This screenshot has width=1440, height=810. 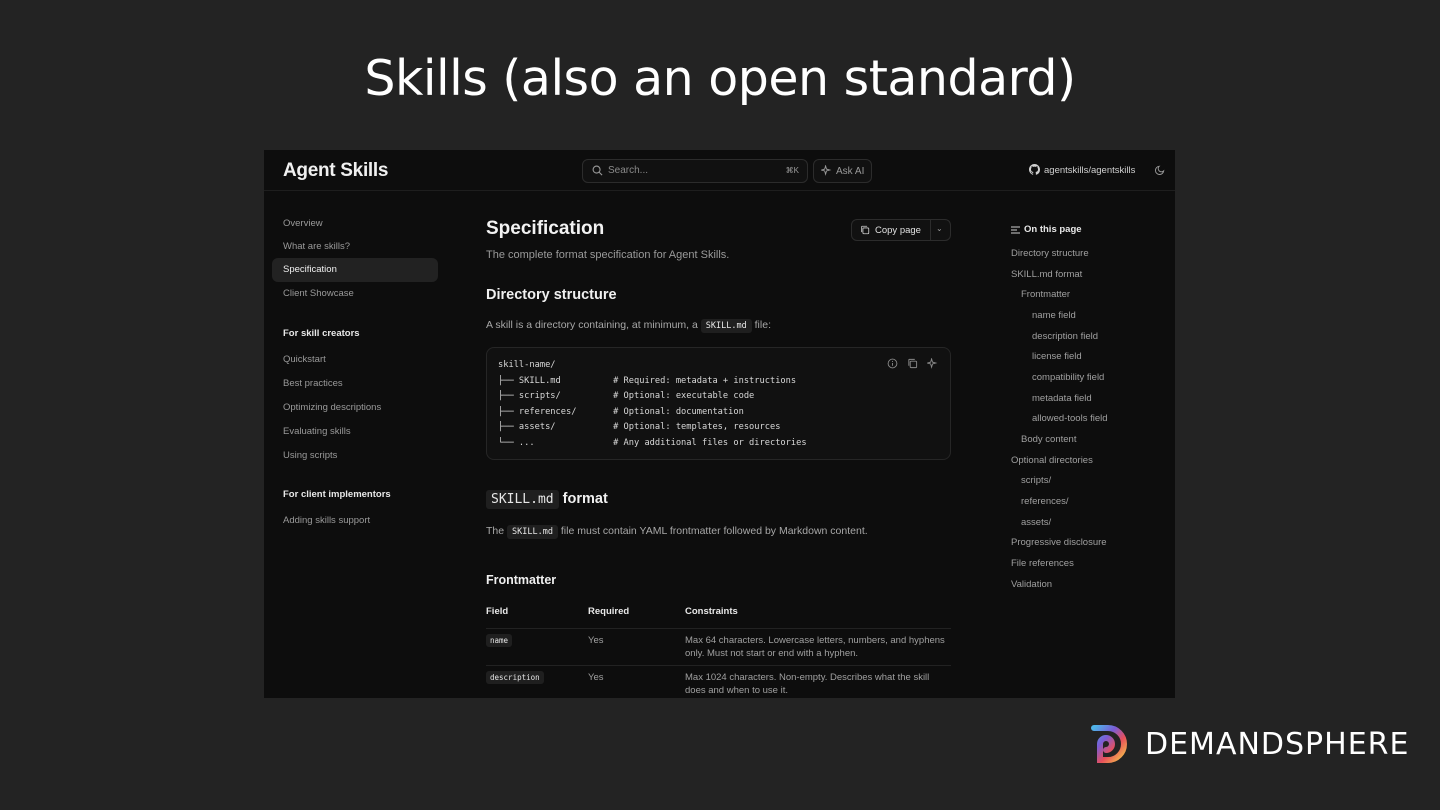 What do you see at coordinates (521, 580) in the screenshot?
I see `heading-frontmatter: Frontmatter` at bounding box center [521, 580].